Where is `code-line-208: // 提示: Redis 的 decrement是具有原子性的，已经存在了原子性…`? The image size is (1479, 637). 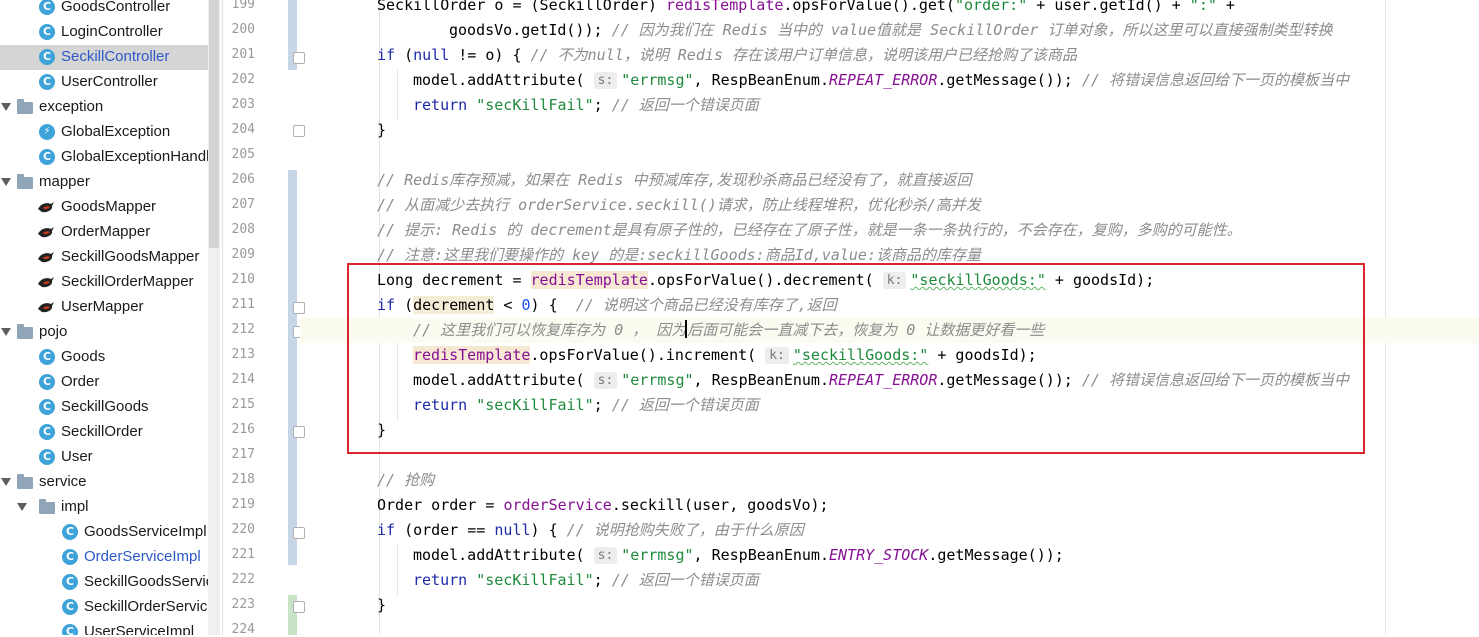
code-line-208: // 提示: Redis 的 decrement是具有原子性的，已经存在了原子性… is located at coordinates (809, 230).